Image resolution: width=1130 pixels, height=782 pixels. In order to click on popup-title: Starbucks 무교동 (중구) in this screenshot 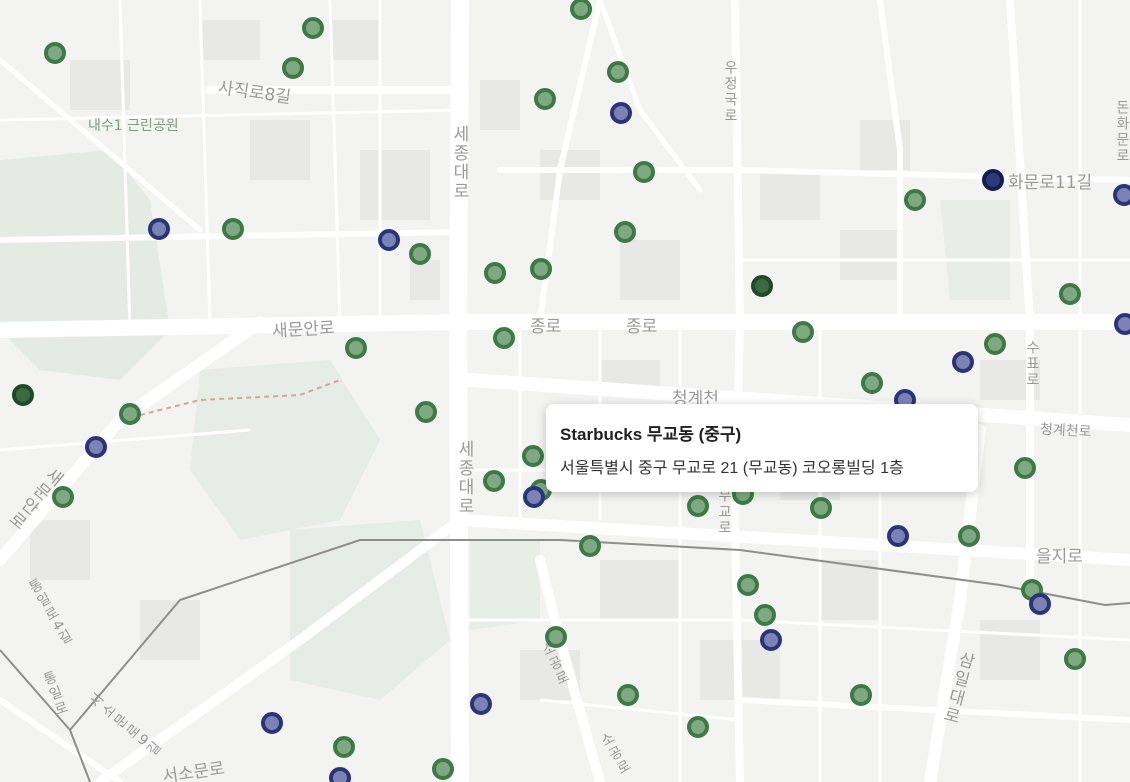, I will do `click(651, 434)`.